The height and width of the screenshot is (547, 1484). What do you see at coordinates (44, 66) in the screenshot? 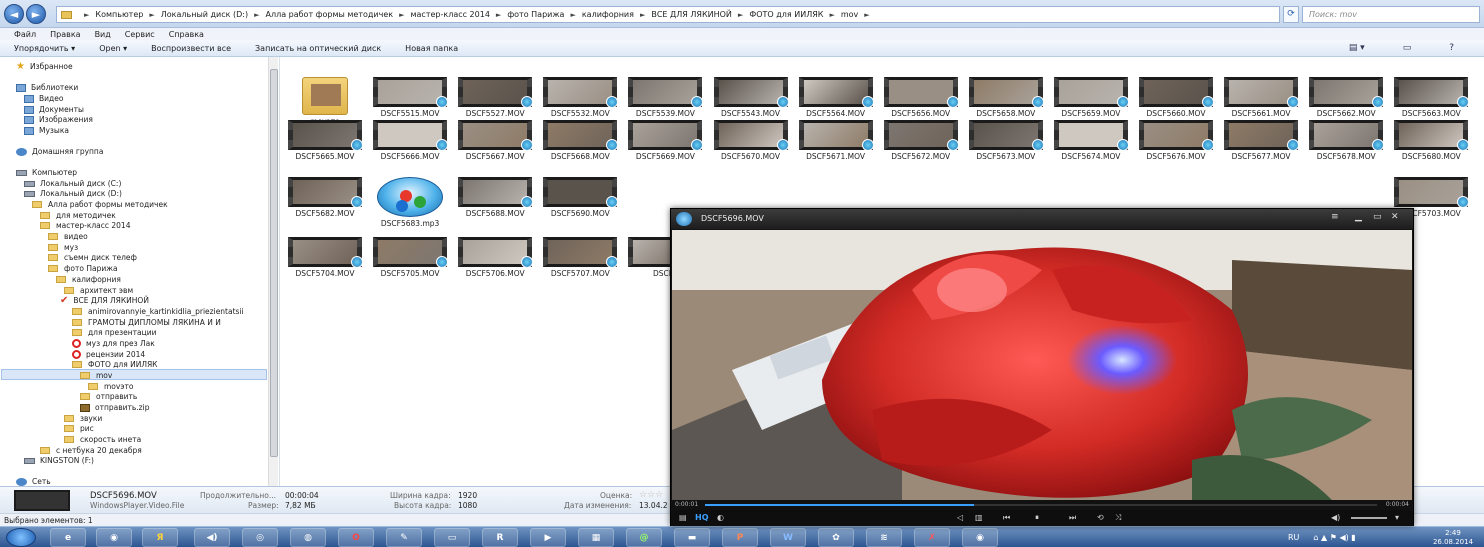
I see `tree-favorites: ★ Избранное` at bounding box center [44, 66].